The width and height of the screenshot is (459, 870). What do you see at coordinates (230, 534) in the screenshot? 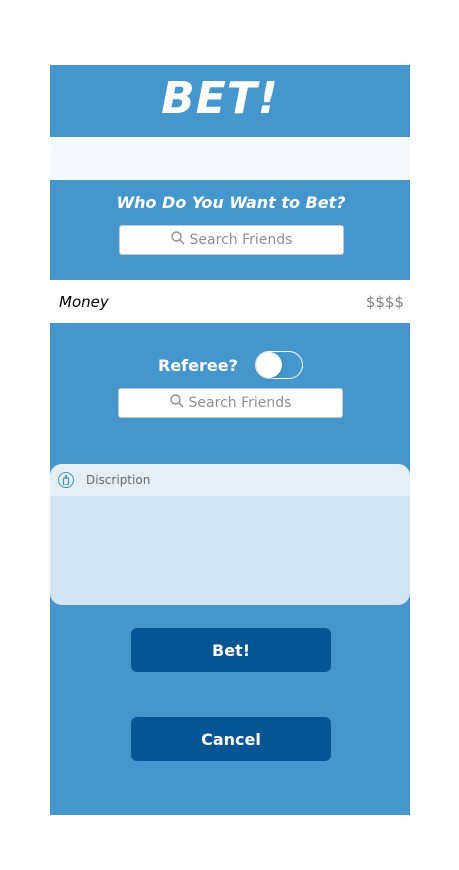
I see `description-field: Discription` at bounding box center [230, 534].